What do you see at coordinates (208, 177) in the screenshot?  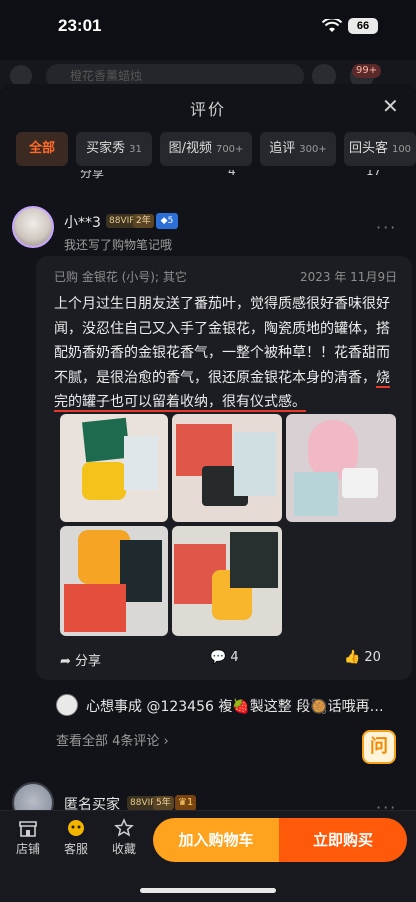 I see `previous-review-actions: 分享 4 17` at bounding box center [208, 177].